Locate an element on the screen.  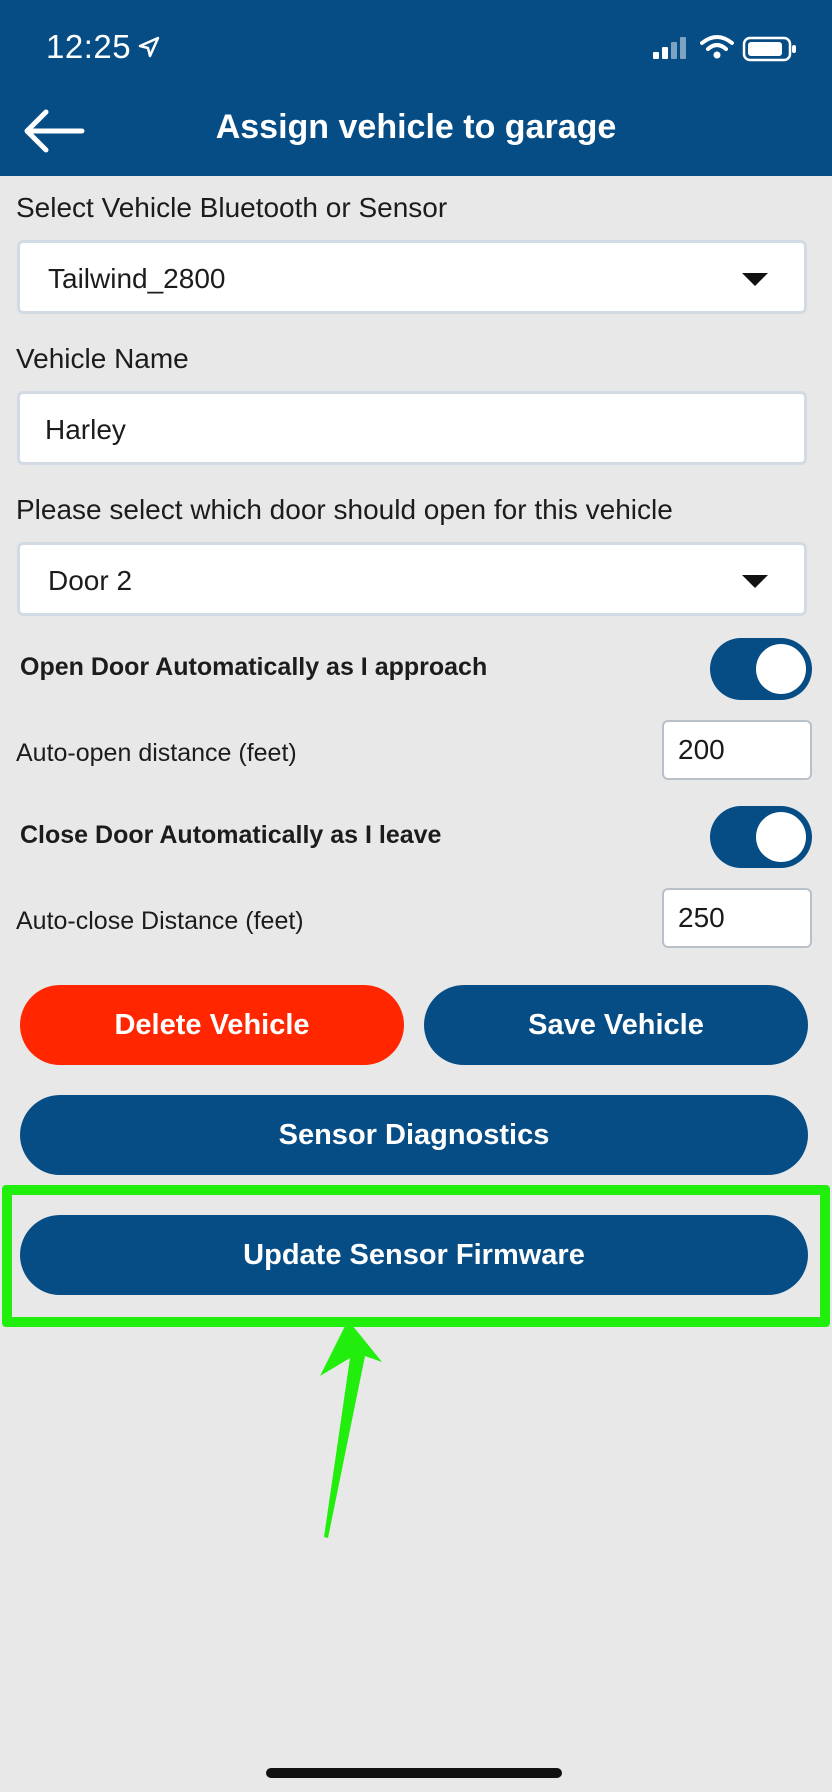
home-indicator is located at coordinates (414, 1773).